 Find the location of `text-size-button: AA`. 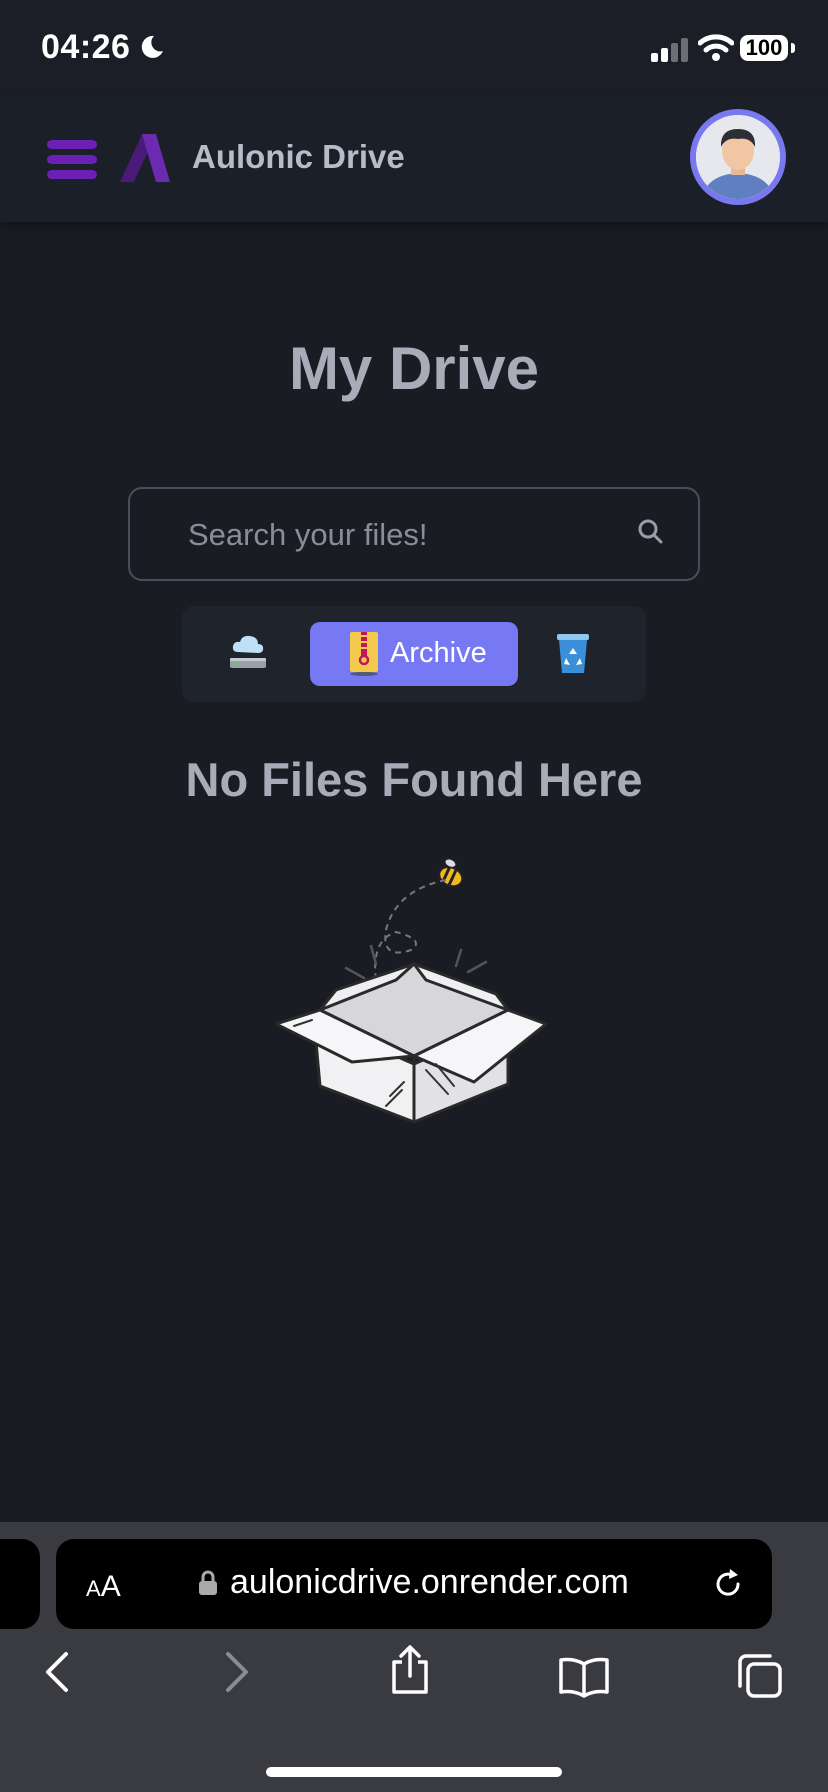

text-size-button: AA is located at coordinates (103, 1587).